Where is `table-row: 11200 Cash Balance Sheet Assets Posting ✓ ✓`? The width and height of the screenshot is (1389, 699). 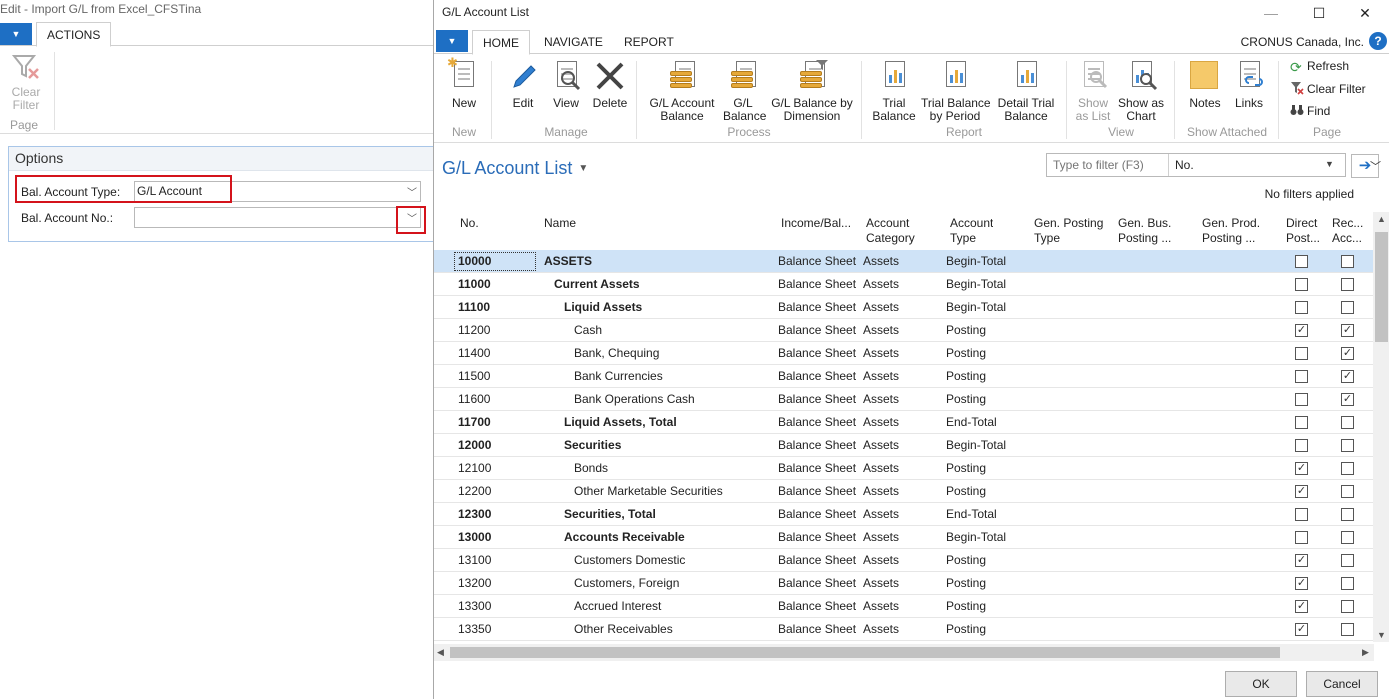 table-row: 11200 Cash Balance Sheet Assets Posting ✓ ✓ is located at coordinates (904, 330).